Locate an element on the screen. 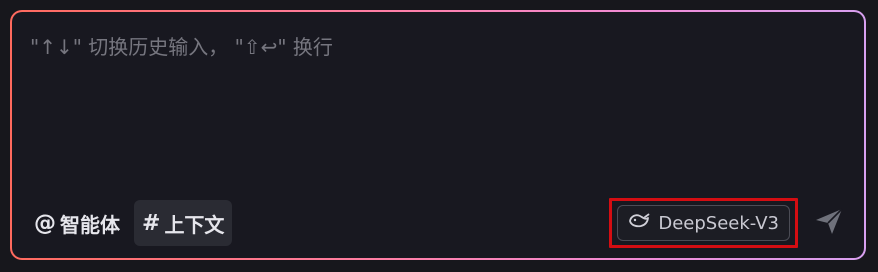  deepseek-whale-icon is located at coordinates (639, 223).